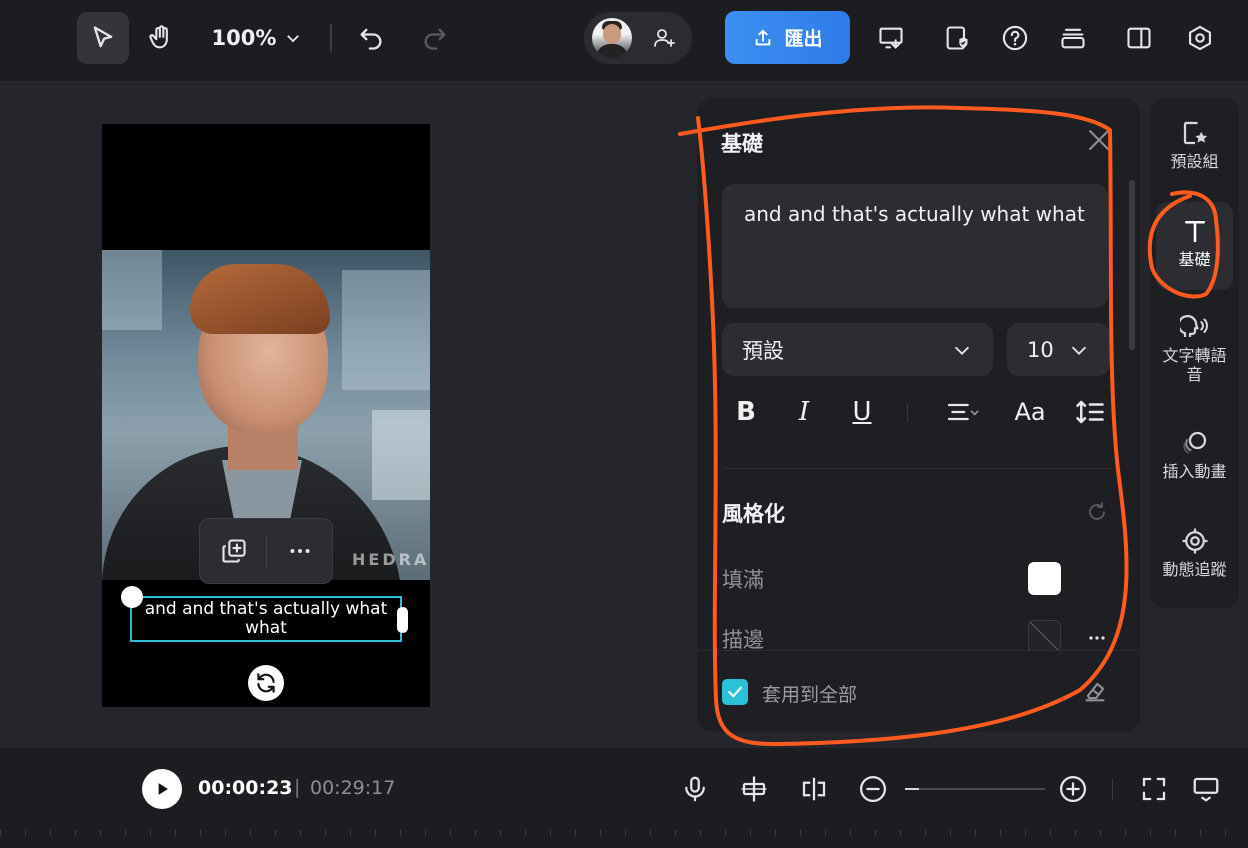 The width and height of the screenshot is (1248, 848). I want to click on sidebar-icon, so click(1139, 38).